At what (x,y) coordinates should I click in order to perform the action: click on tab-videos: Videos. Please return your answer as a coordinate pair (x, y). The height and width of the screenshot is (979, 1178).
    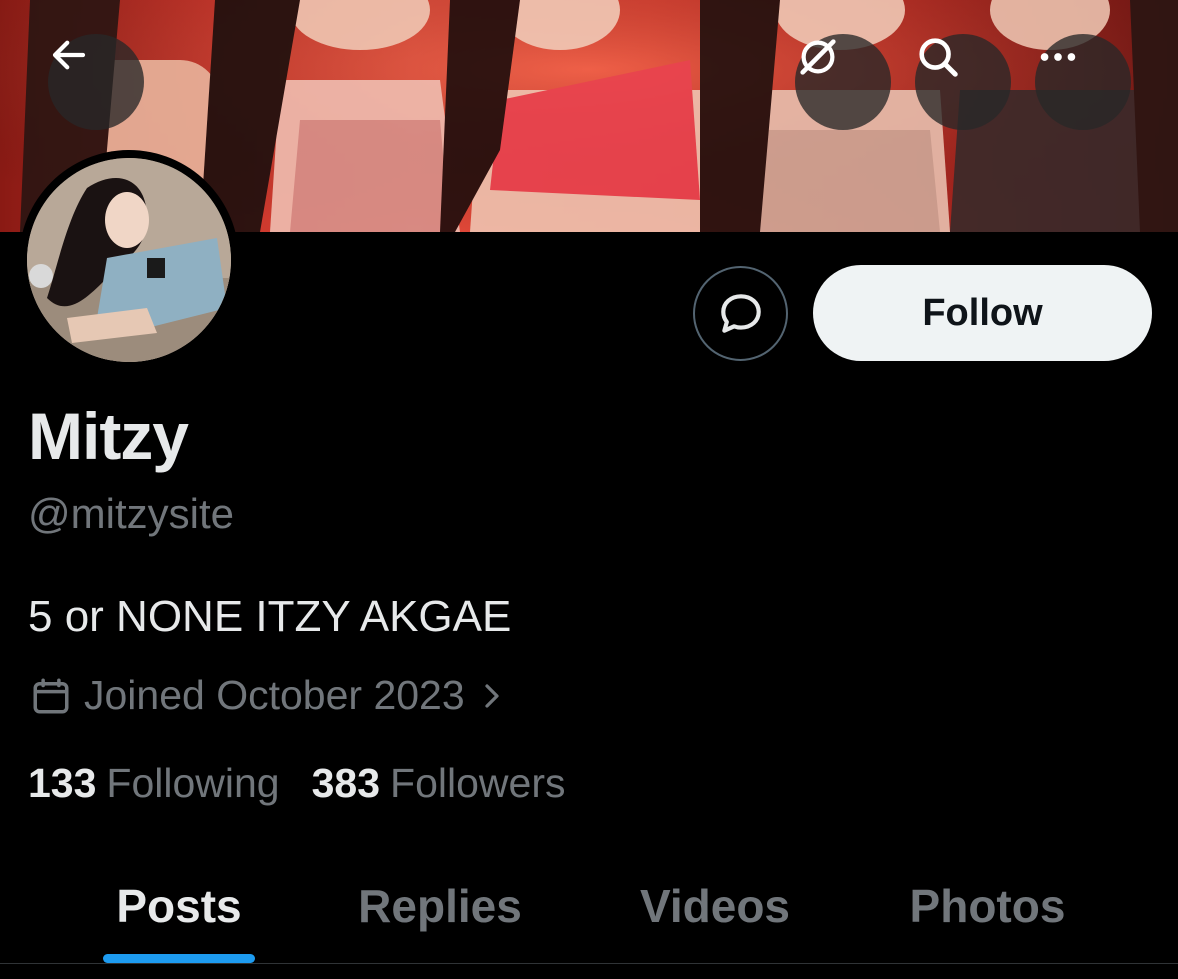
    Looking at the image, I should click on (715, 906).